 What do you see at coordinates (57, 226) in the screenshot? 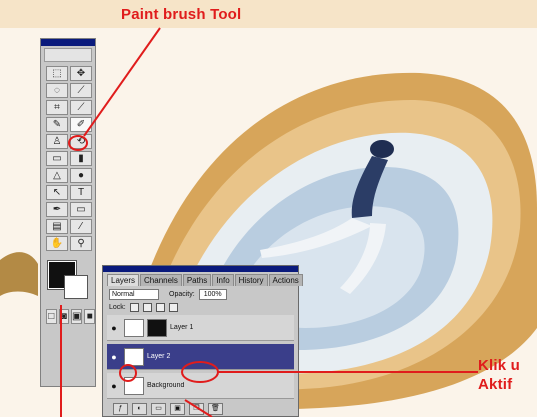
I see `notes-icon: ▤` at bounding box center [57, 226].